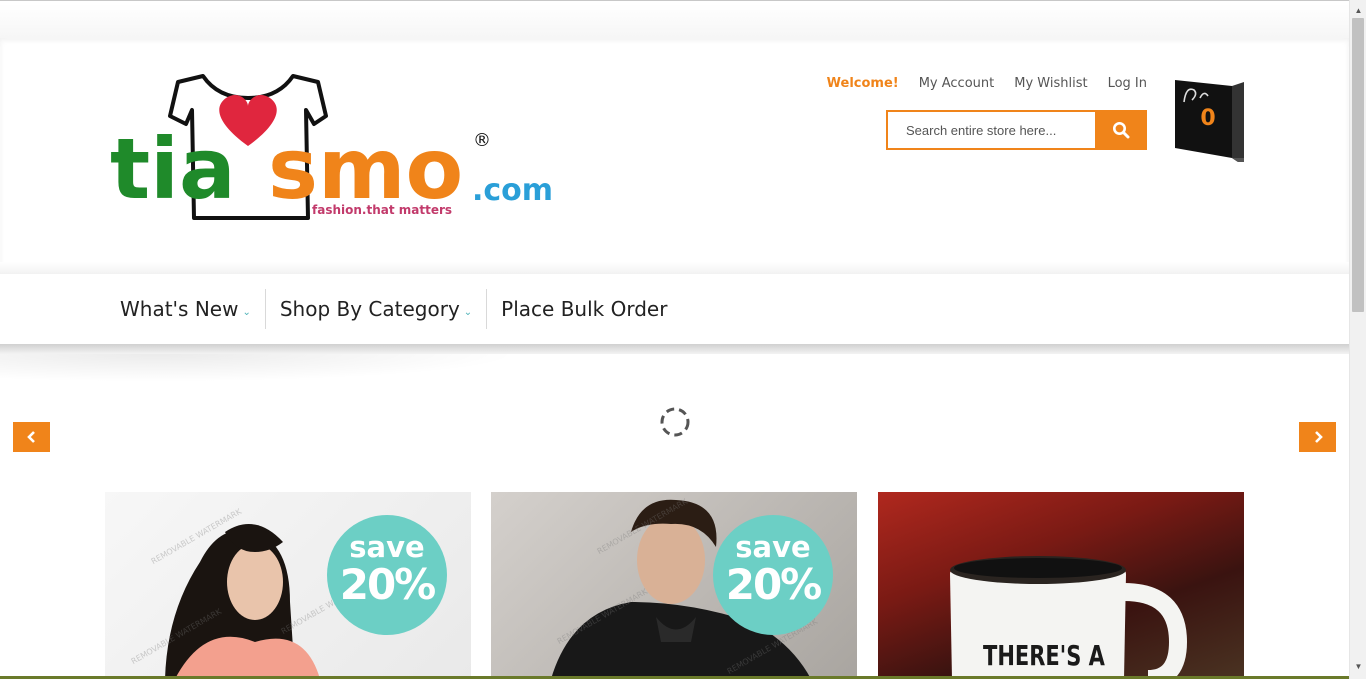  I want to click on slider-next-button, so click(1317, 437).